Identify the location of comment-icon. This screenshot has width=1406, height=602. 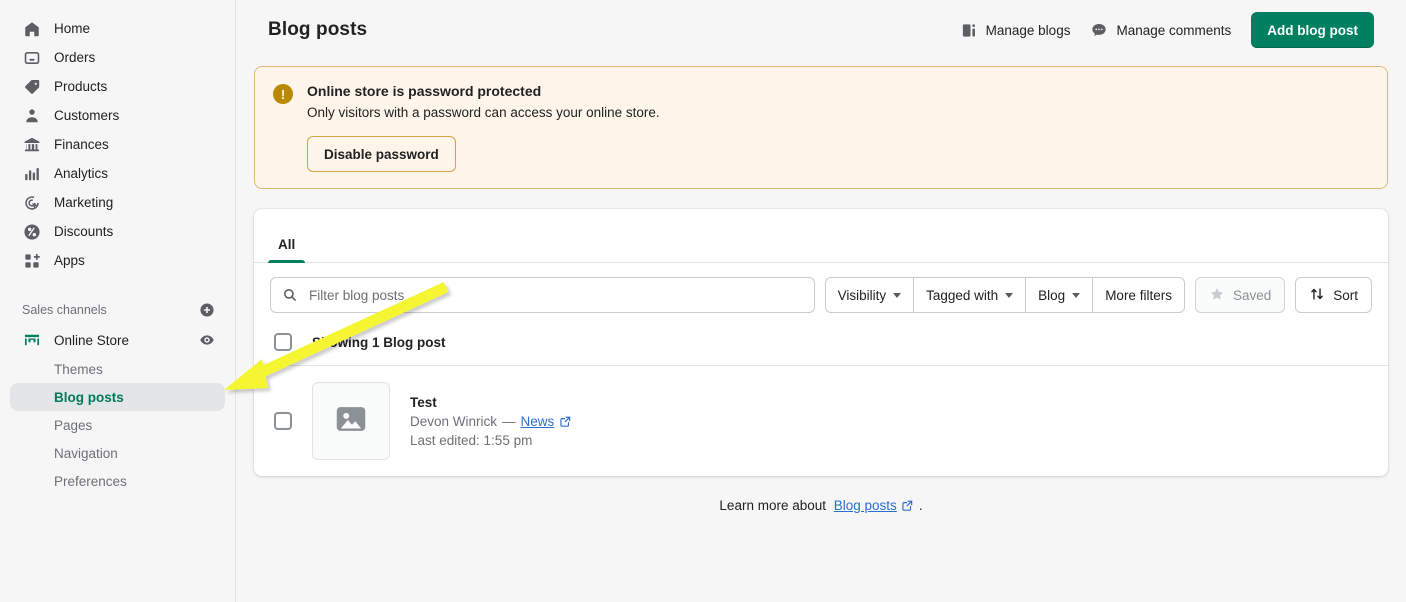
(1099, 30).